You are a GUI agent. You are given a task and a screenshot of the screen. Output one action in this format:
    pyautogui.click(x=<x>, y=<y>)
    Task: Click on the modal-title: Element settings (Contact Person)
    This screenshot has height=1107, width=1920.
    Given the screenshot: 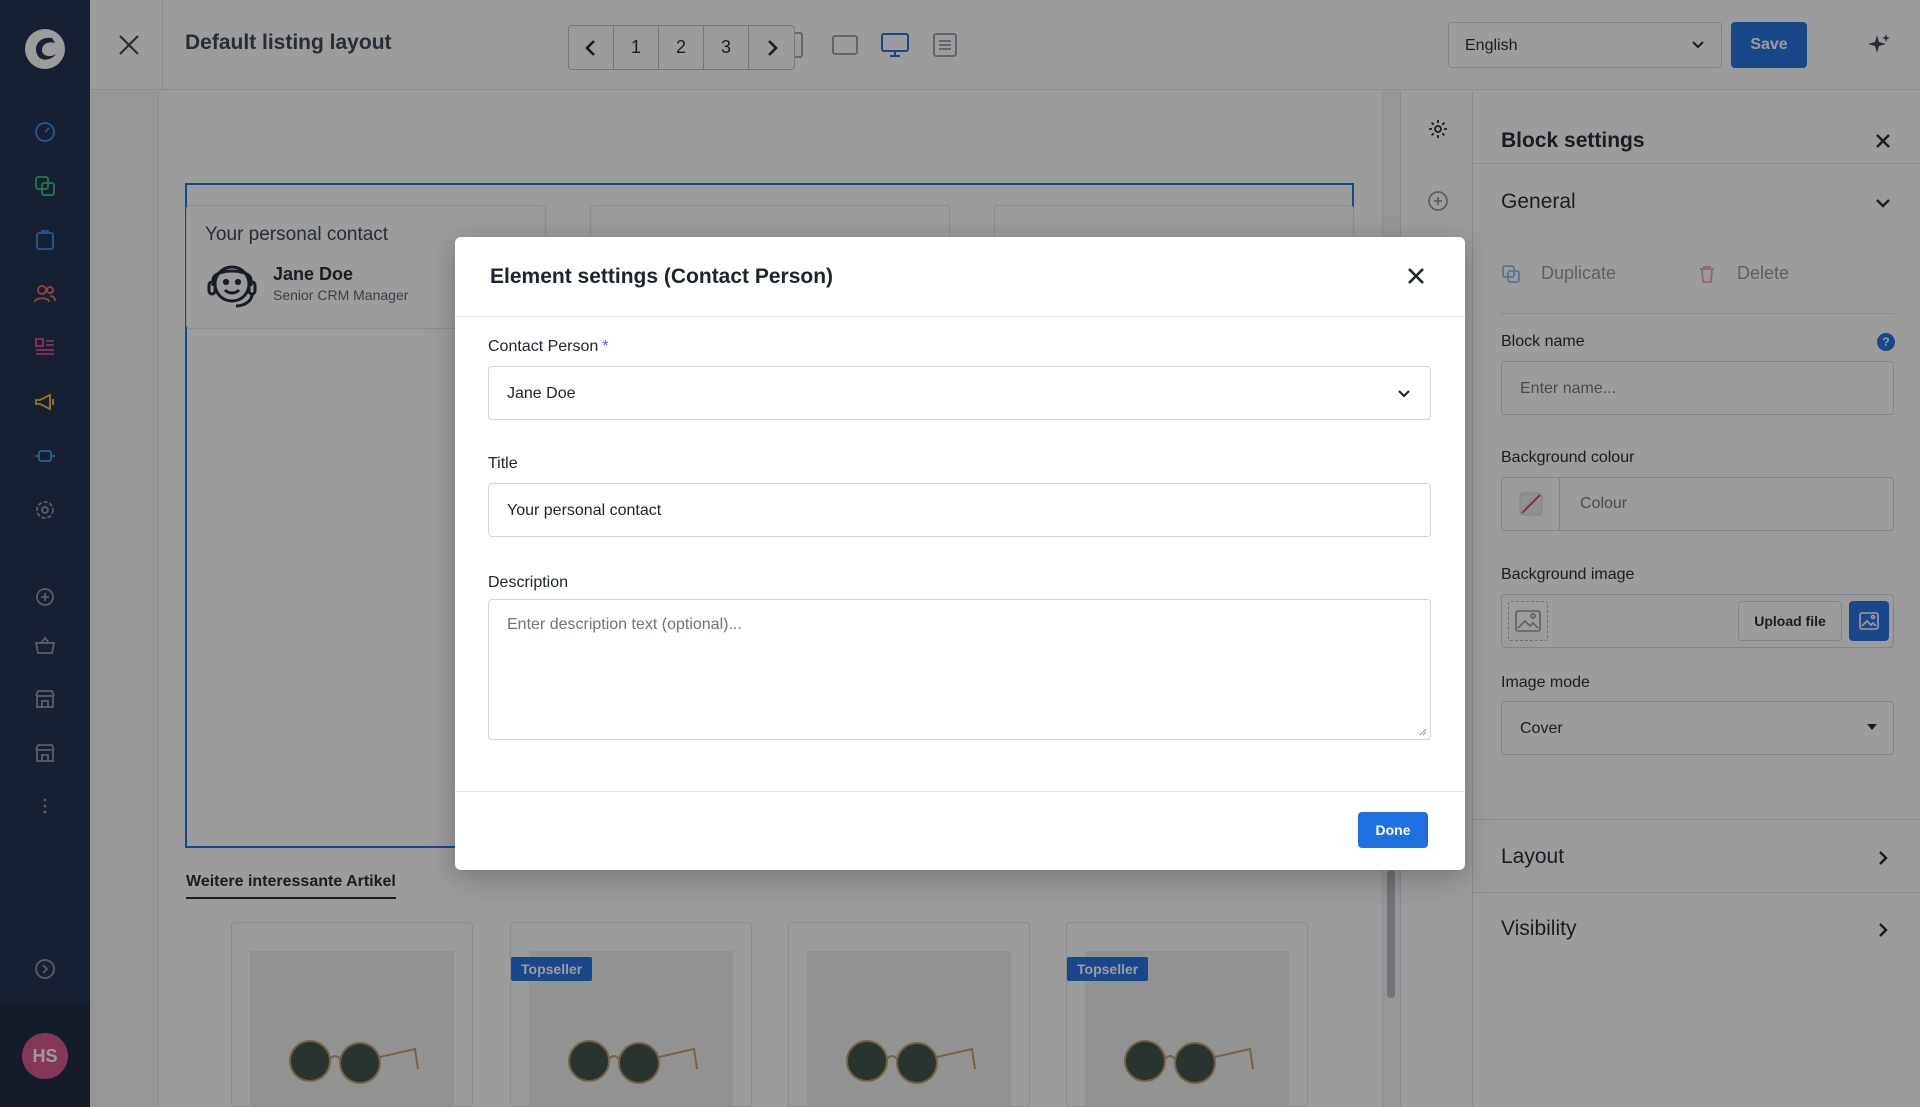 What is the action you would take?
    pyautogui.click(x=662, y=276)
    